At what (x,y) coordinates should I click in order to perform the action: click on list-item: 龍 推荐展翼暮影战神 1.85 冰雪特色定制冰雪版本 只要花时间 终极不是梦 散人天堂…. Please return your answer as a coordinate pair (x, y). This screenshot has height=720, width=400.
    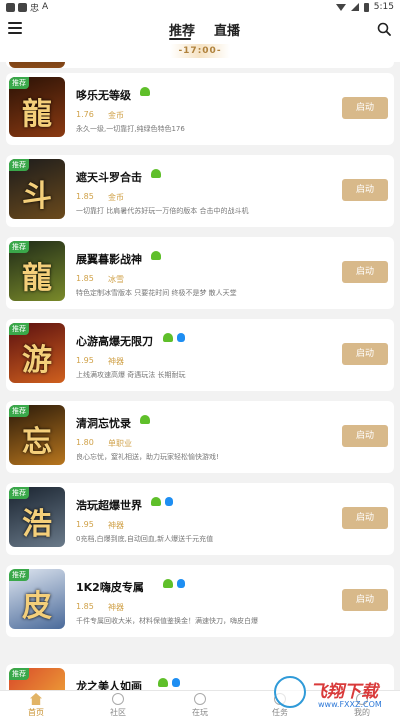
    Looking at the image, I should click on (200, 273).